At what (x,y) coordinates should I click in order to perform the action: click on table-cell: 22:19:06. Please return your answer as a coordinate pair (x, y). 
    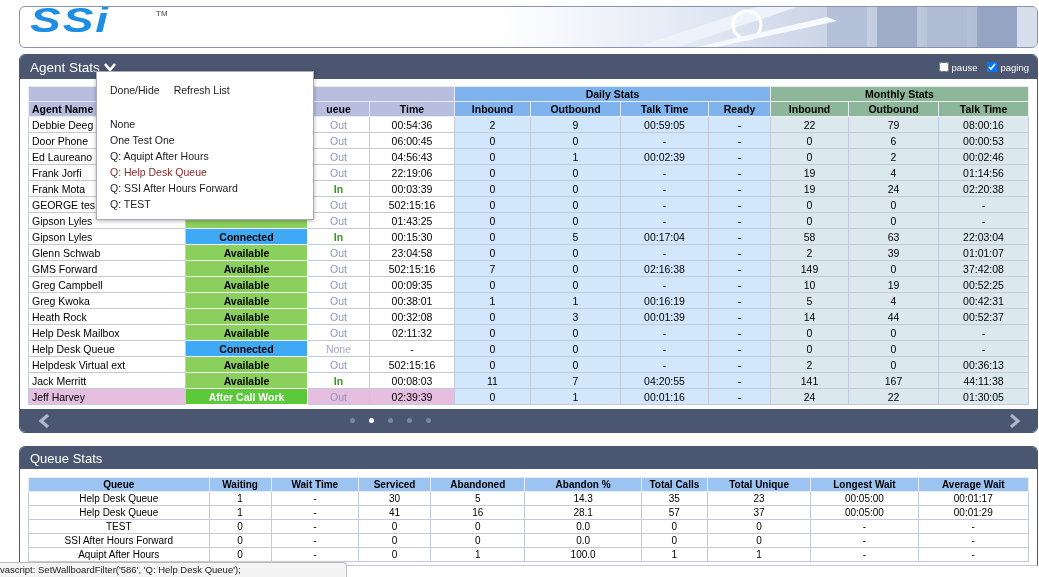
    Looking at the image, I should click on (412, 172).